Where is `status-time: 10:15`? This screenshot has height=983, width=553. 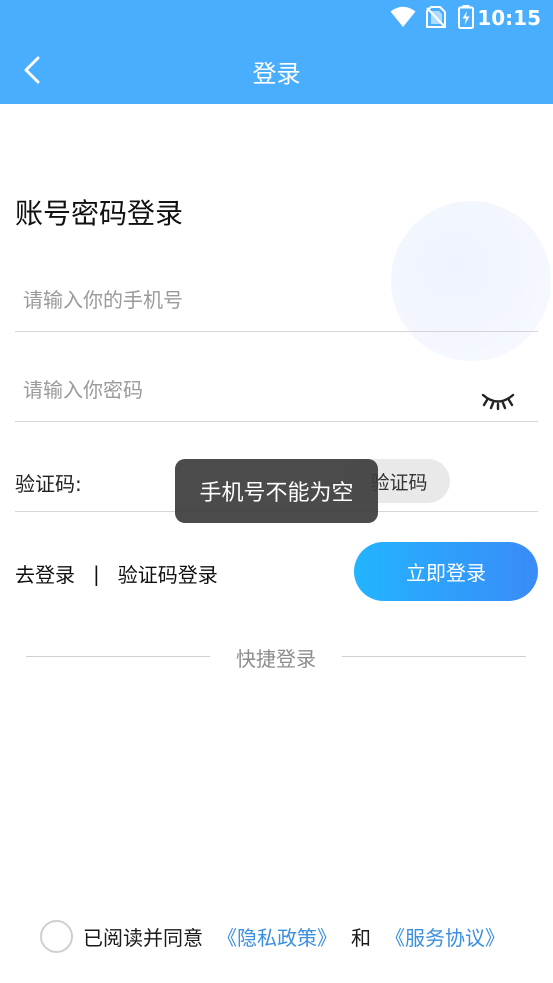
status-time: 10:15 is located at coordinates (509, 18).